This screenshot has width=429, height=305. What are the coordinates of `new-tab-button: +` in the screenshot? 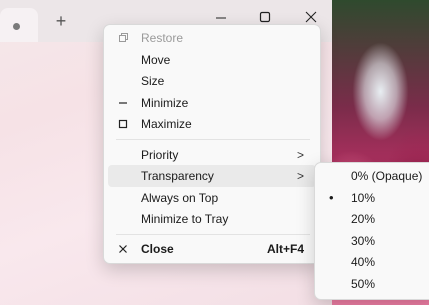 It's located at (61, 21).